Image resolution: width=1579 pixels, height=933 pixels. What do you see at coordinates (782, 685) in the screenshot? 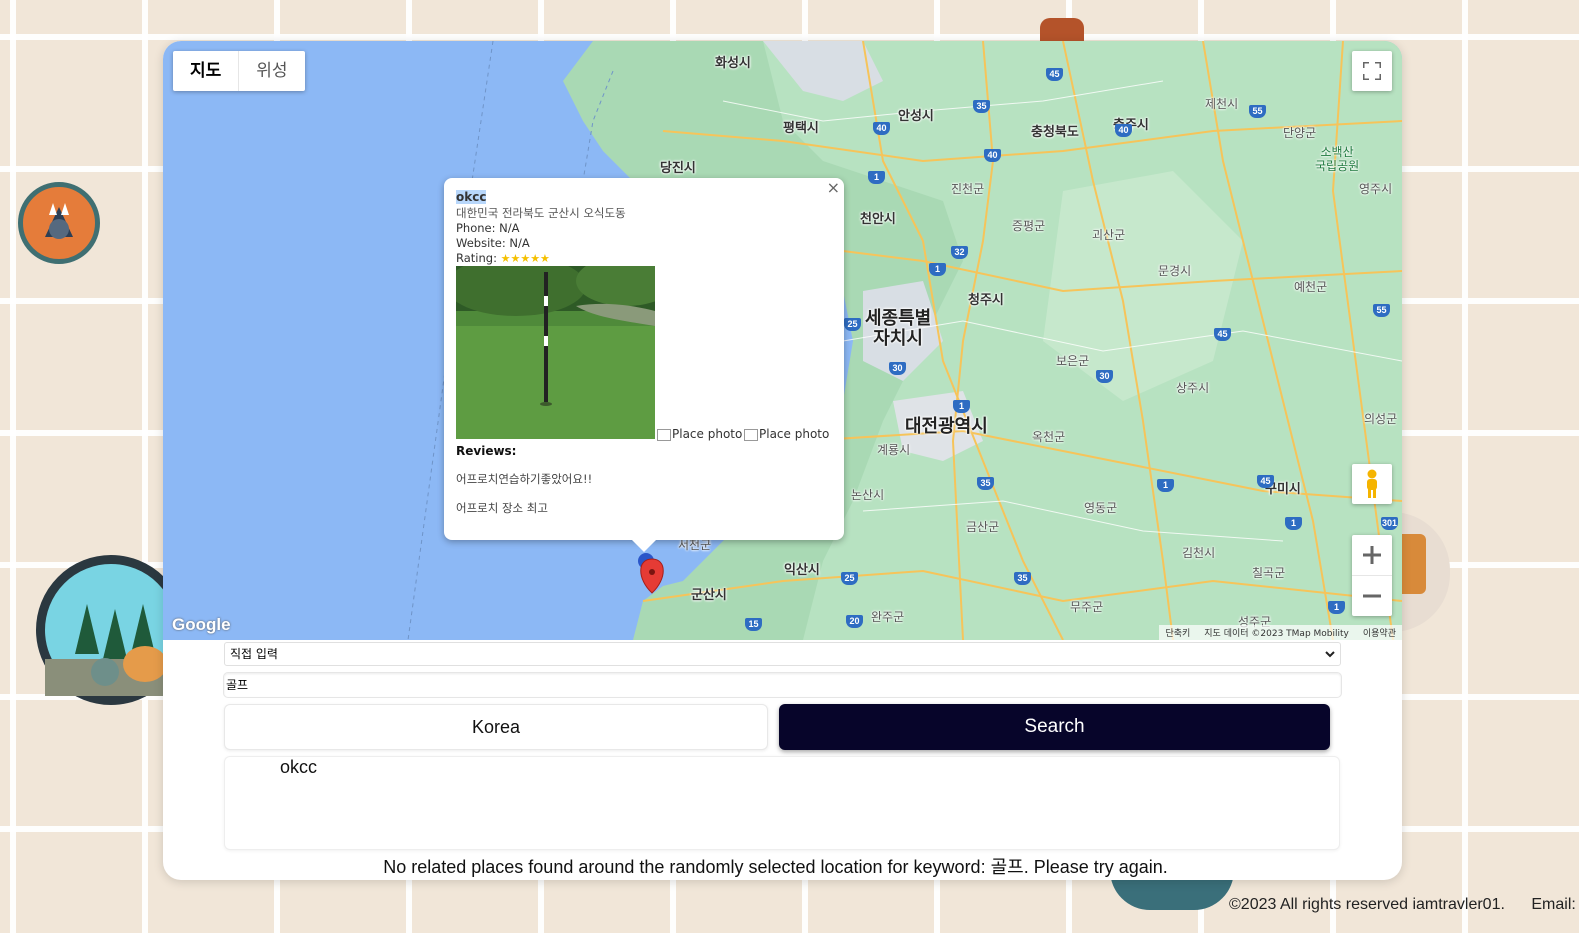
I see `keyword-input: 골프` at bounding box center [782, 685].